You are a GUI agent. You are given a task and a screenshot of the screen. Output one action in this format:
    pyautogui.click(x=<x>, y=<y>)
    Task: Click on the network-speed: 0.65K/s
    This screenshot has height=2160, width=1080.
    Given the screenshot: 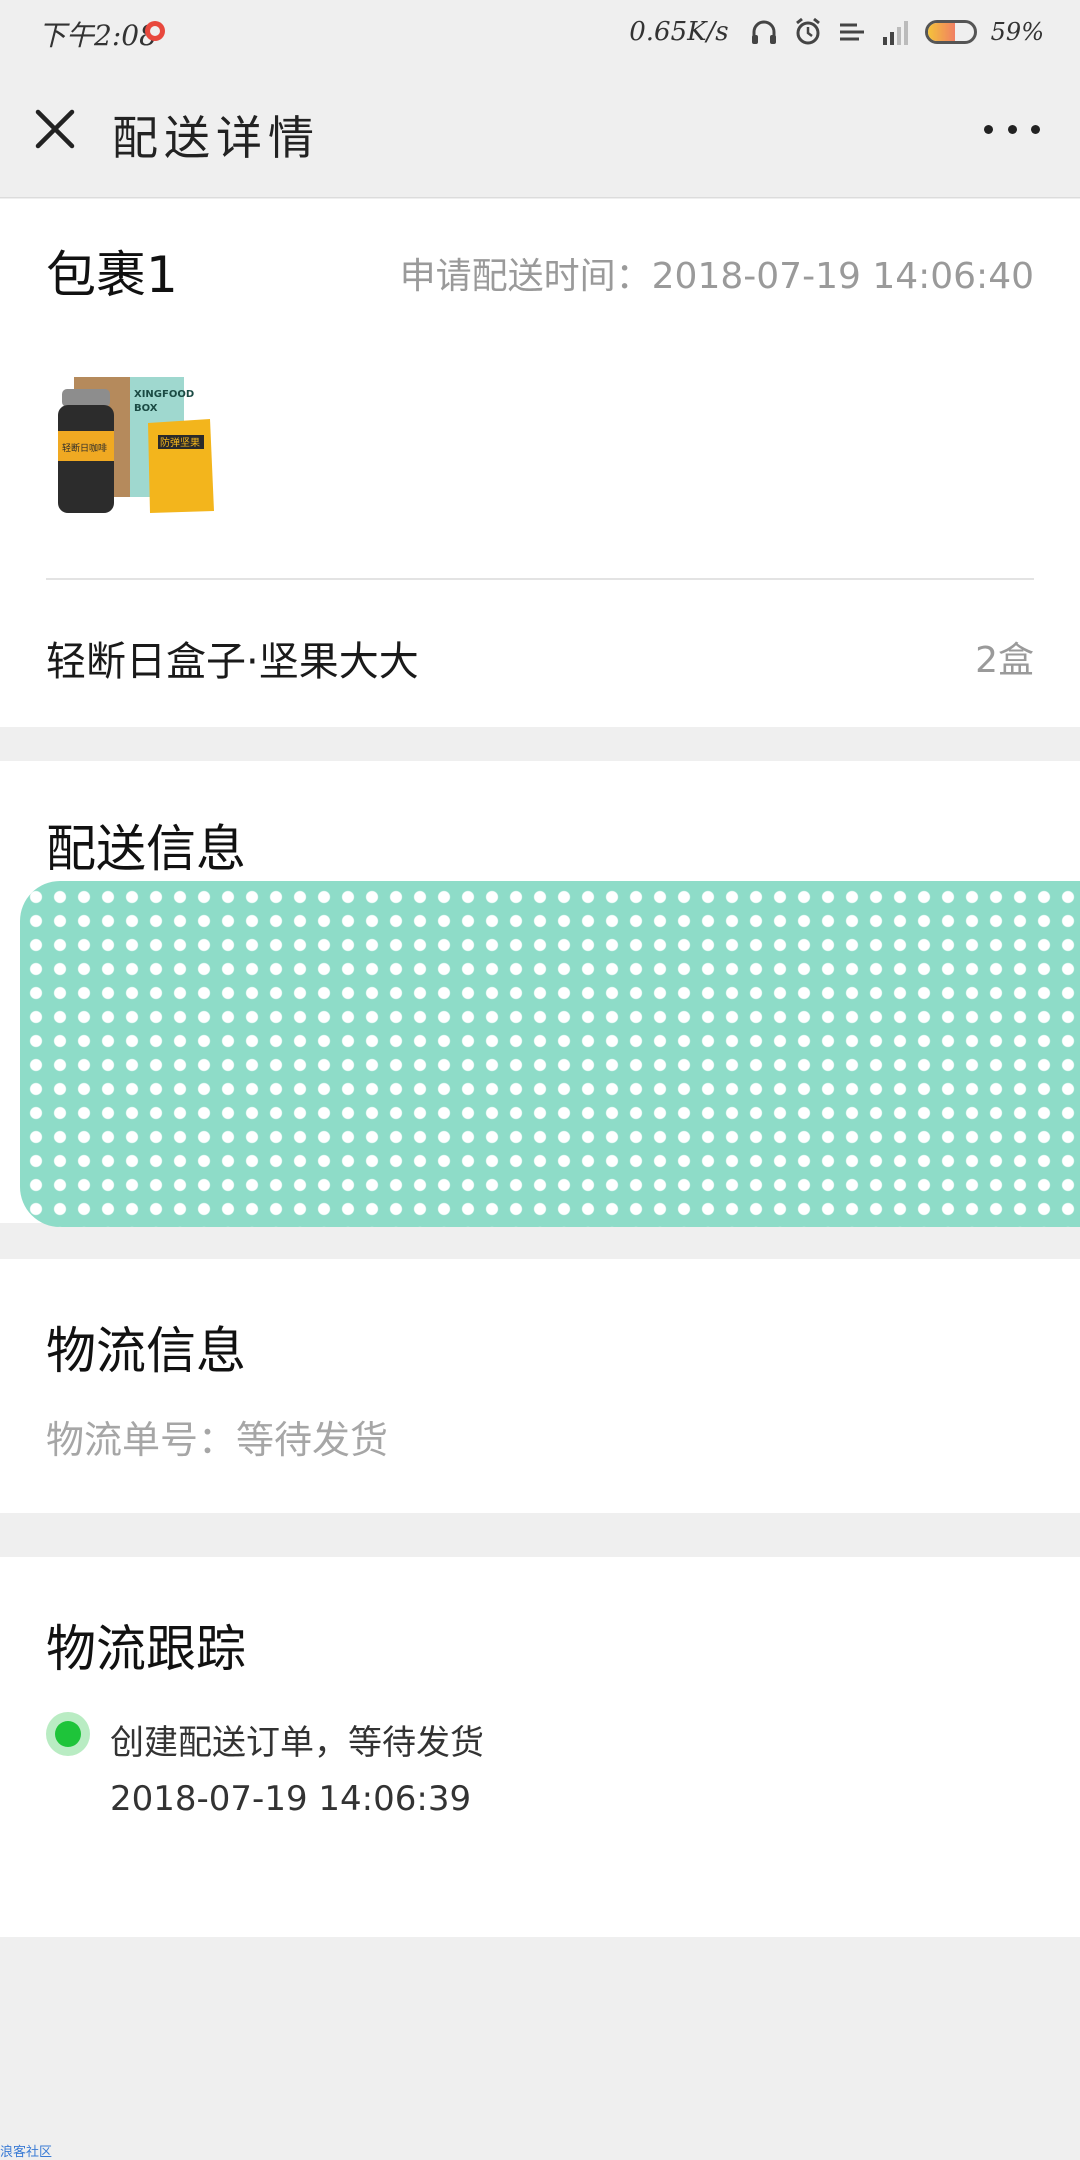 What is the action you would take?
    pyautogui.click(x=679, y=32)
    